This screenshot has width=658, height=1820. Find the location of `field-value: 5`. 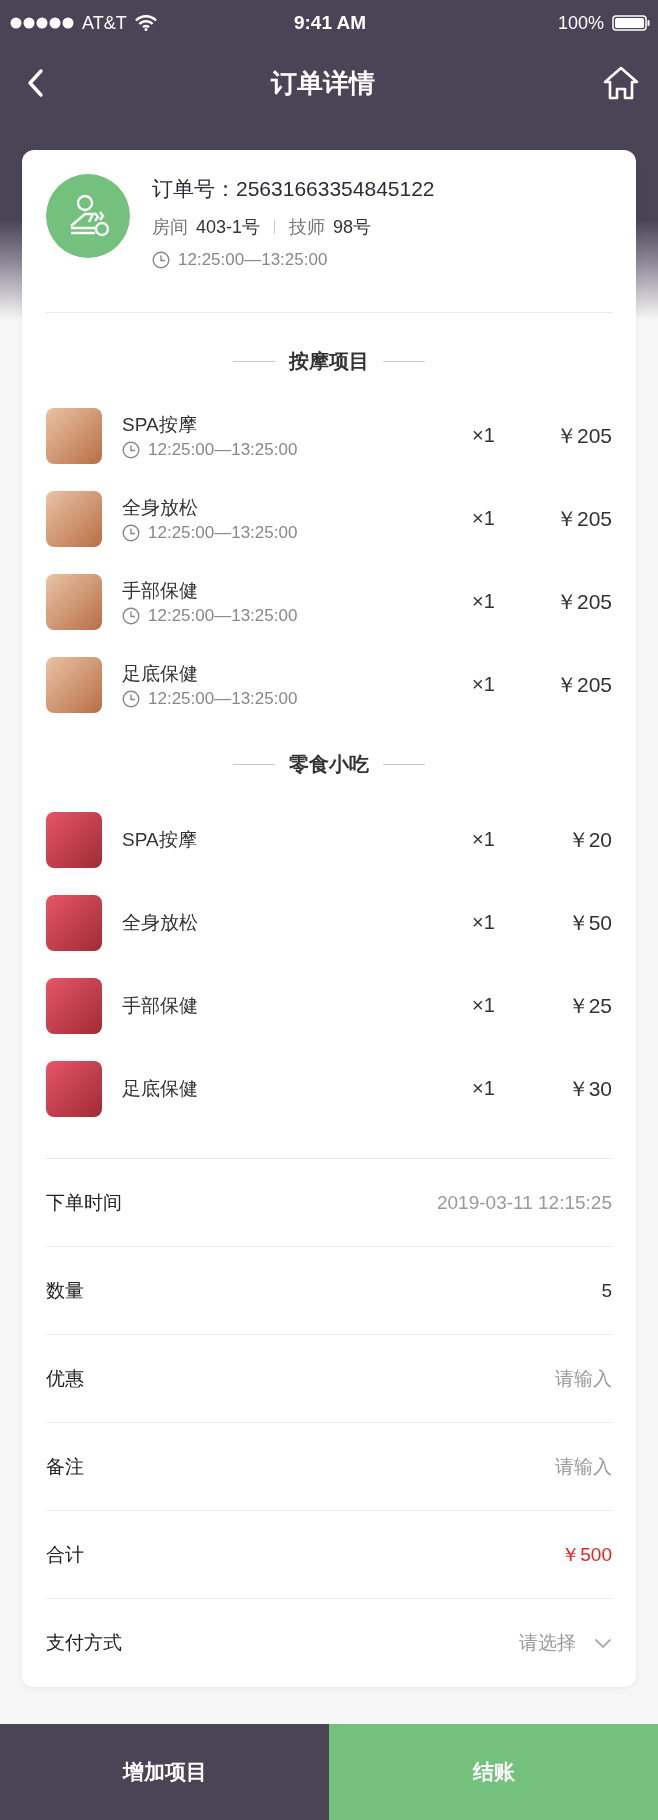

field-value: 5 is located at coordinates (606, 1290).